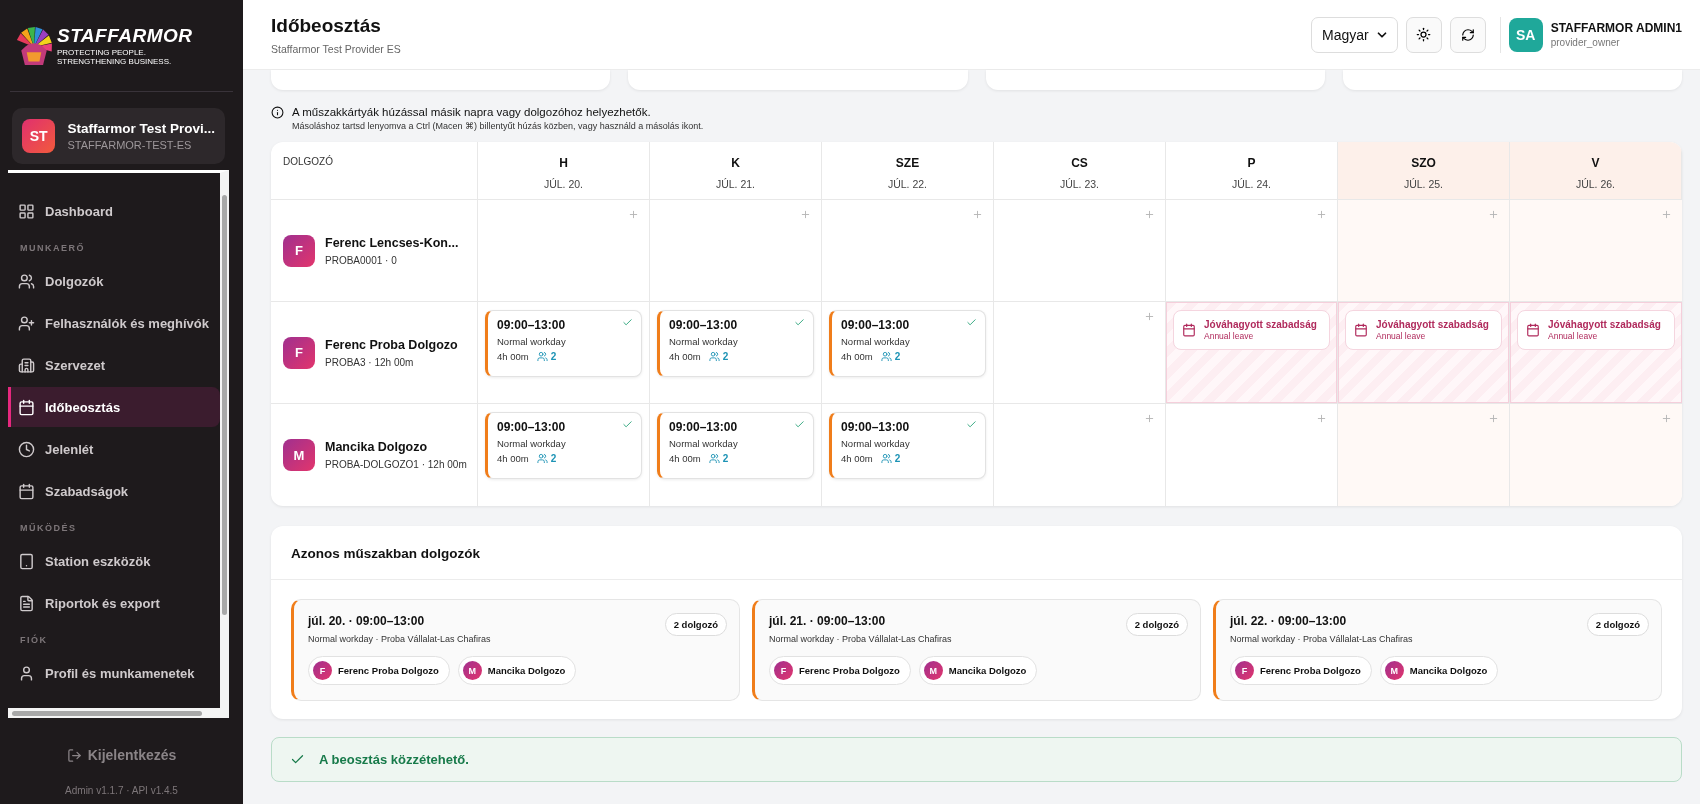 The image size is (1700, 804). Describe the element at coordinates (366, 621) in the screenshot. I see `shift-group-title: júl. 20. · 09:00–13:00` at that location.